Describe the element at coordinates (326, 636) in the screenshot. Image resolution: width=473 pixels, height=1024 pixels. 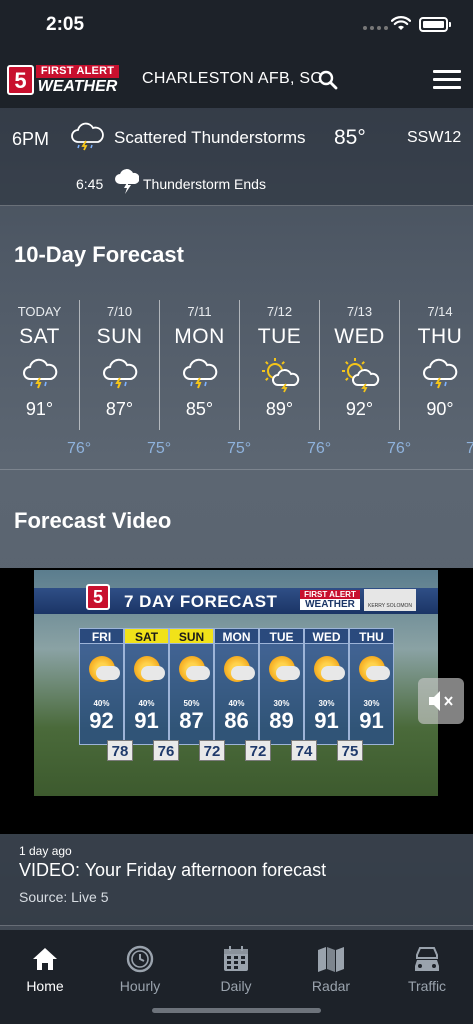
I see `graphic-day-name: WED` at that location.